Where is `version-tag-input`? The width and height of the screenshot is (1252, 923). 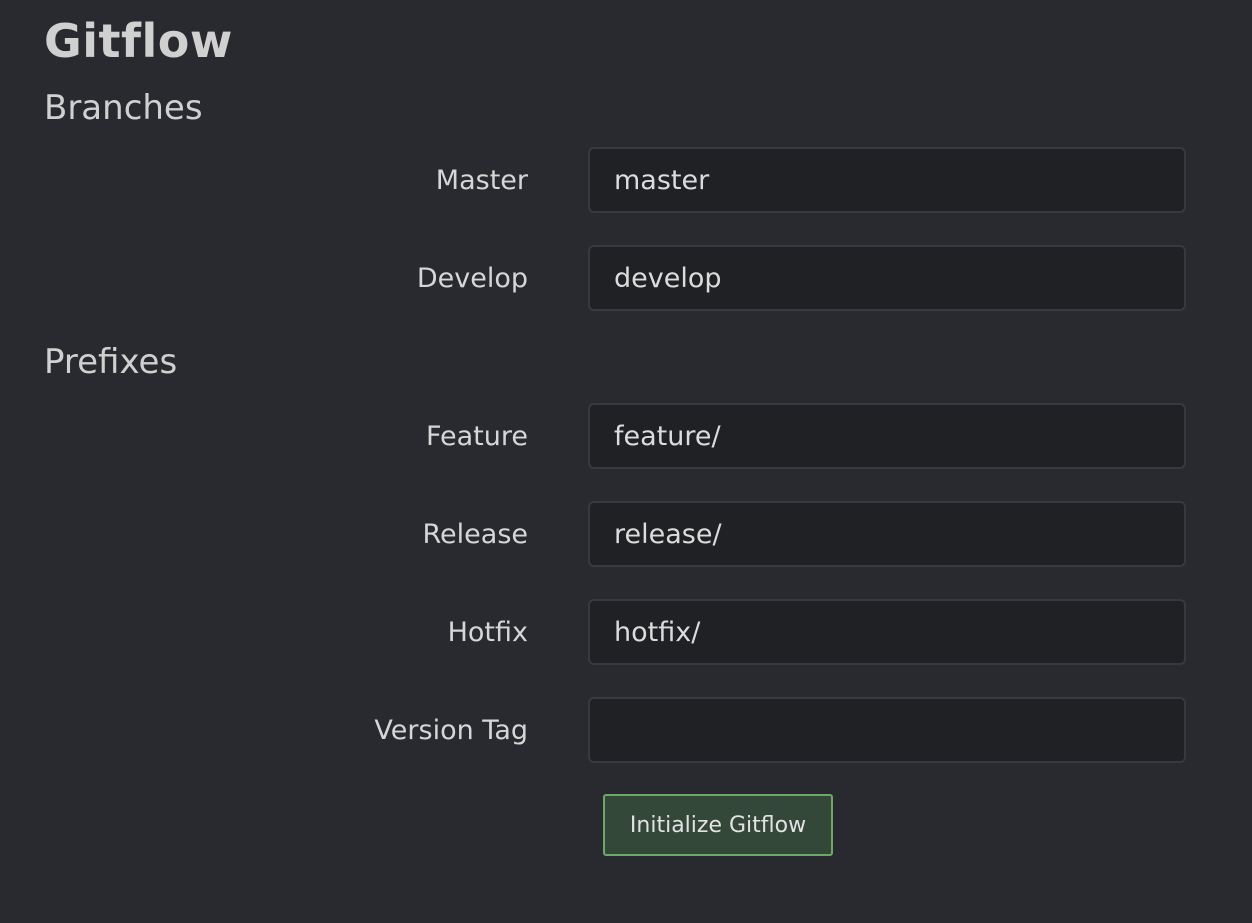 version-tag-input is located at coordinates (887, 730).